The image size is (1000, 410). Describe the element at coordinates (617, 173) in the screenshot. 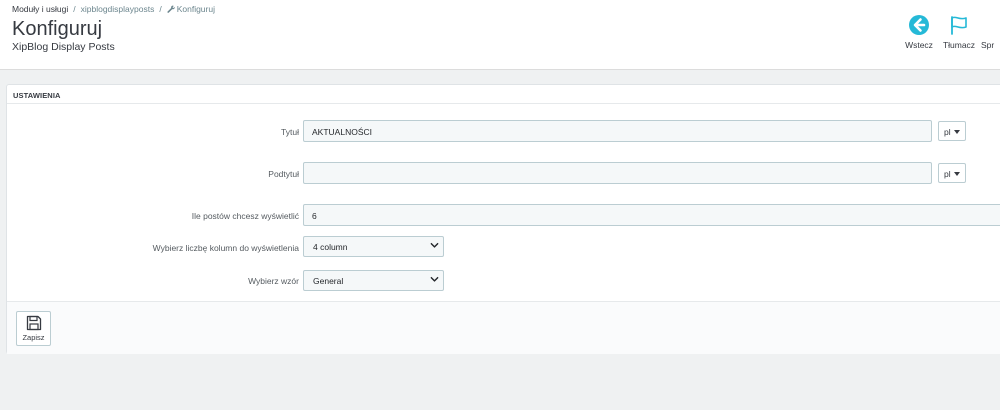

I see `subtitle-input` at that location.